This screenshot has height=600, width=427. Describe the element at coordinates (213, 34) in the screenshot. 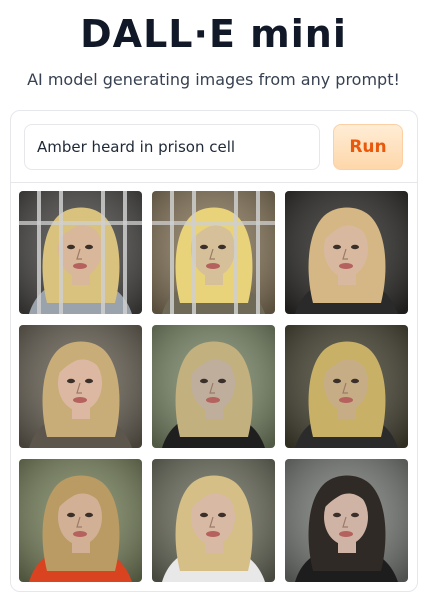

I see `app-title: DALL·E mini` at that location.